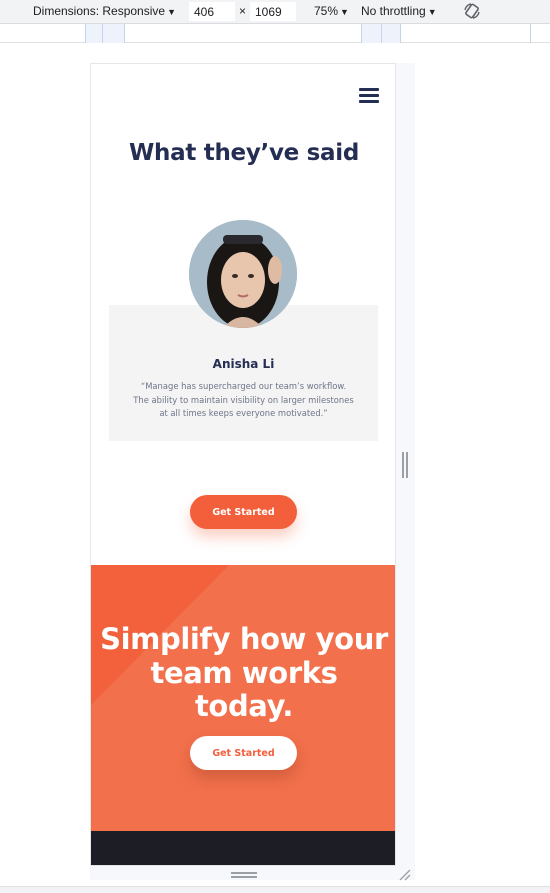  I want to click on banner-title-line: Simplify how your, so click(244, 639).